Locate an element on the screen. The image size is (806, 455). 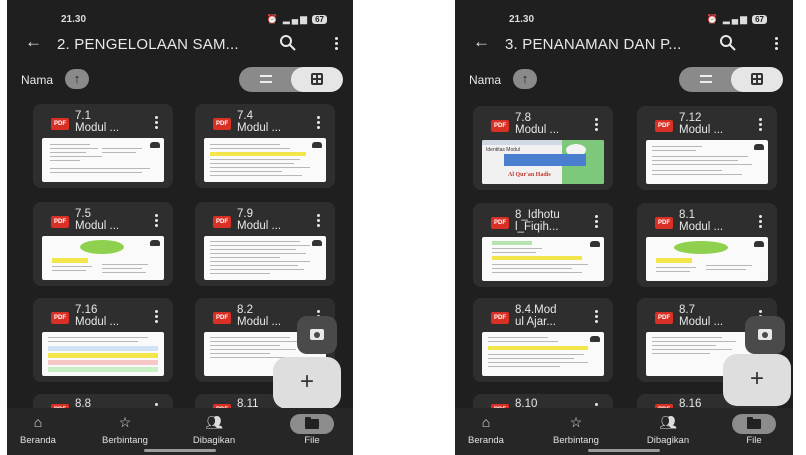
star-icon: ☆ is located at coordinates (576, 422).